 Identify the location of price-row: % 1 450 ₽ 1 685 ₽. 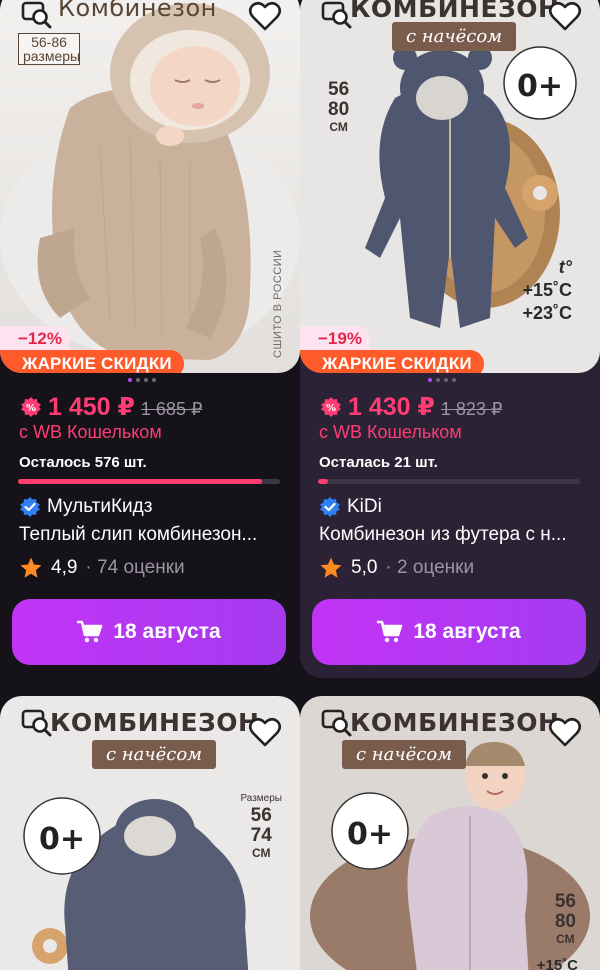
(111, 407).